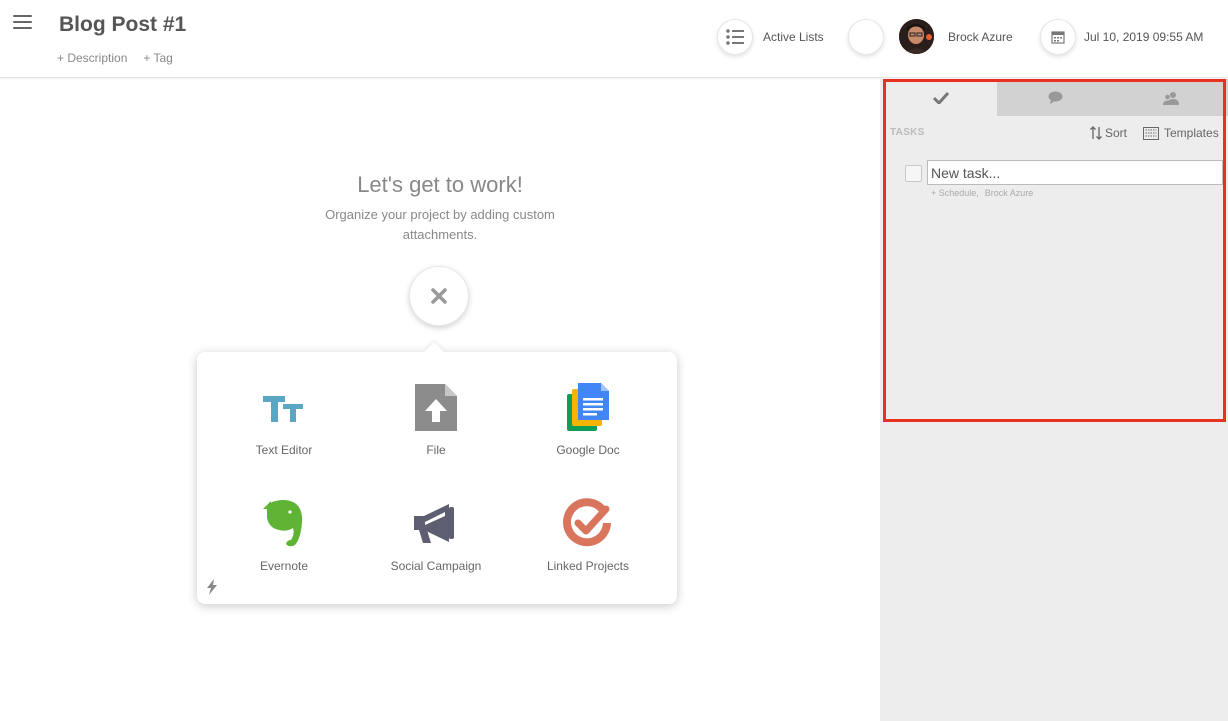 This screenshot has height=721, width=1228. What do you see at coordinates (1191, 133) in the screenshot?
I see `templates-label: Templates` at bounding box center [1191, 133].